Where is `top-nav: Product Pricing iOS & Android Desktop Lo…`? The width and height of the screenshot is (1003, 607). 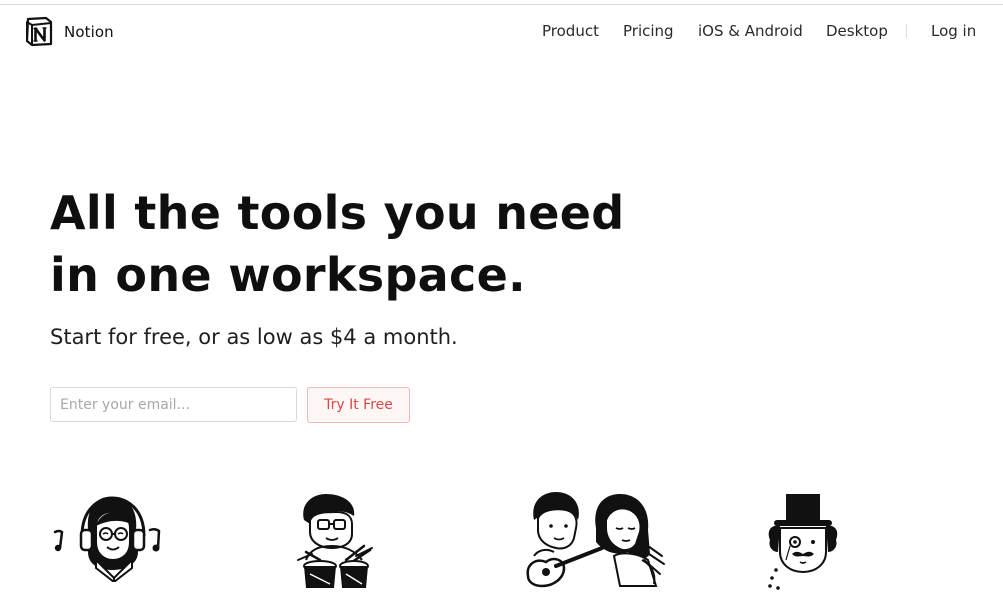
top-nav: Product Pricing iOS & Android Desktop Lo… is located at coordinates (501, 32).